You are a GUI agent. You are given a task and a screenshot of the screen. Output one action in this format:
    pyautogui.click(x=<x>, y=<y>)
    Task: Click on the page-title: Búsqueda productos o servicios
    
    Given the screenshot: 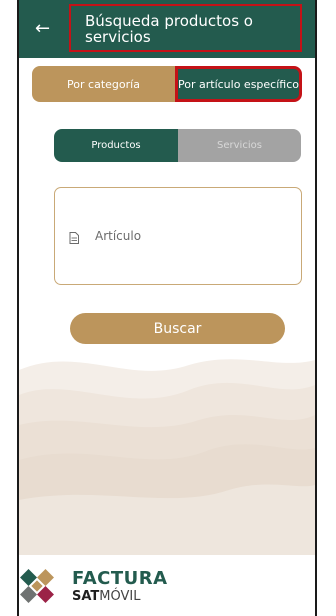 What is the action you would take?
    pyautogui.click(x=169, y=29)
    